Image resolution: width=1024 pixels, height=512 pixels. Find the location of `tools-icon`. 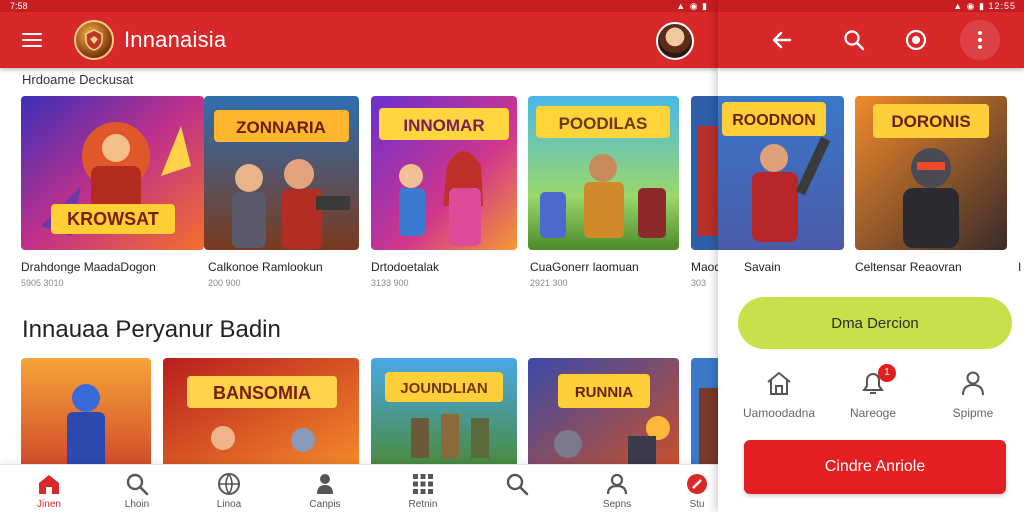

tools-icon is located at coordinates (697, 484).